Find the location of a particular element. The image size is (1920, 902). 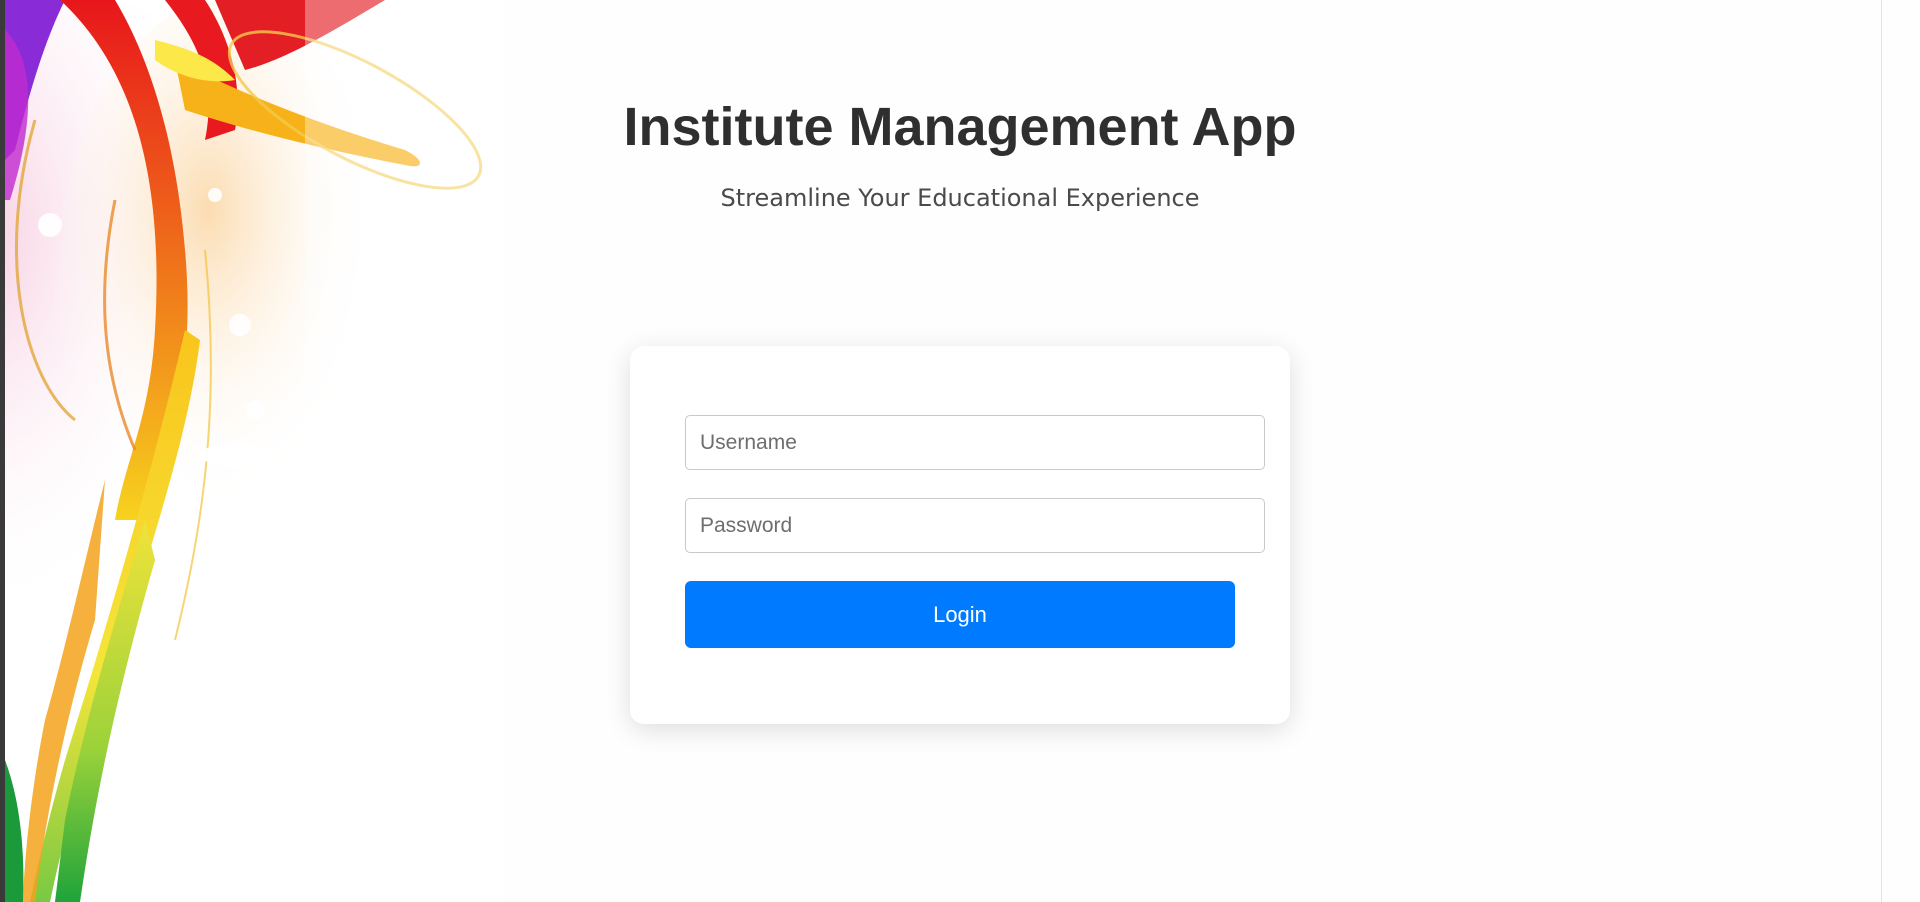

app-title: Institute Management App is located at coordinates (960, 127).